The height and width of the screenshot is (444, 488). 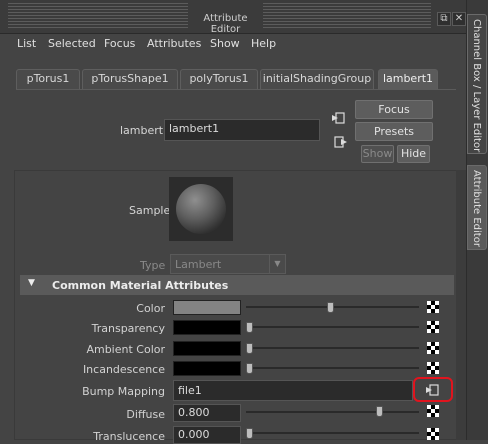 I want to click on transparency-swatch, so click(x=207, y=327).